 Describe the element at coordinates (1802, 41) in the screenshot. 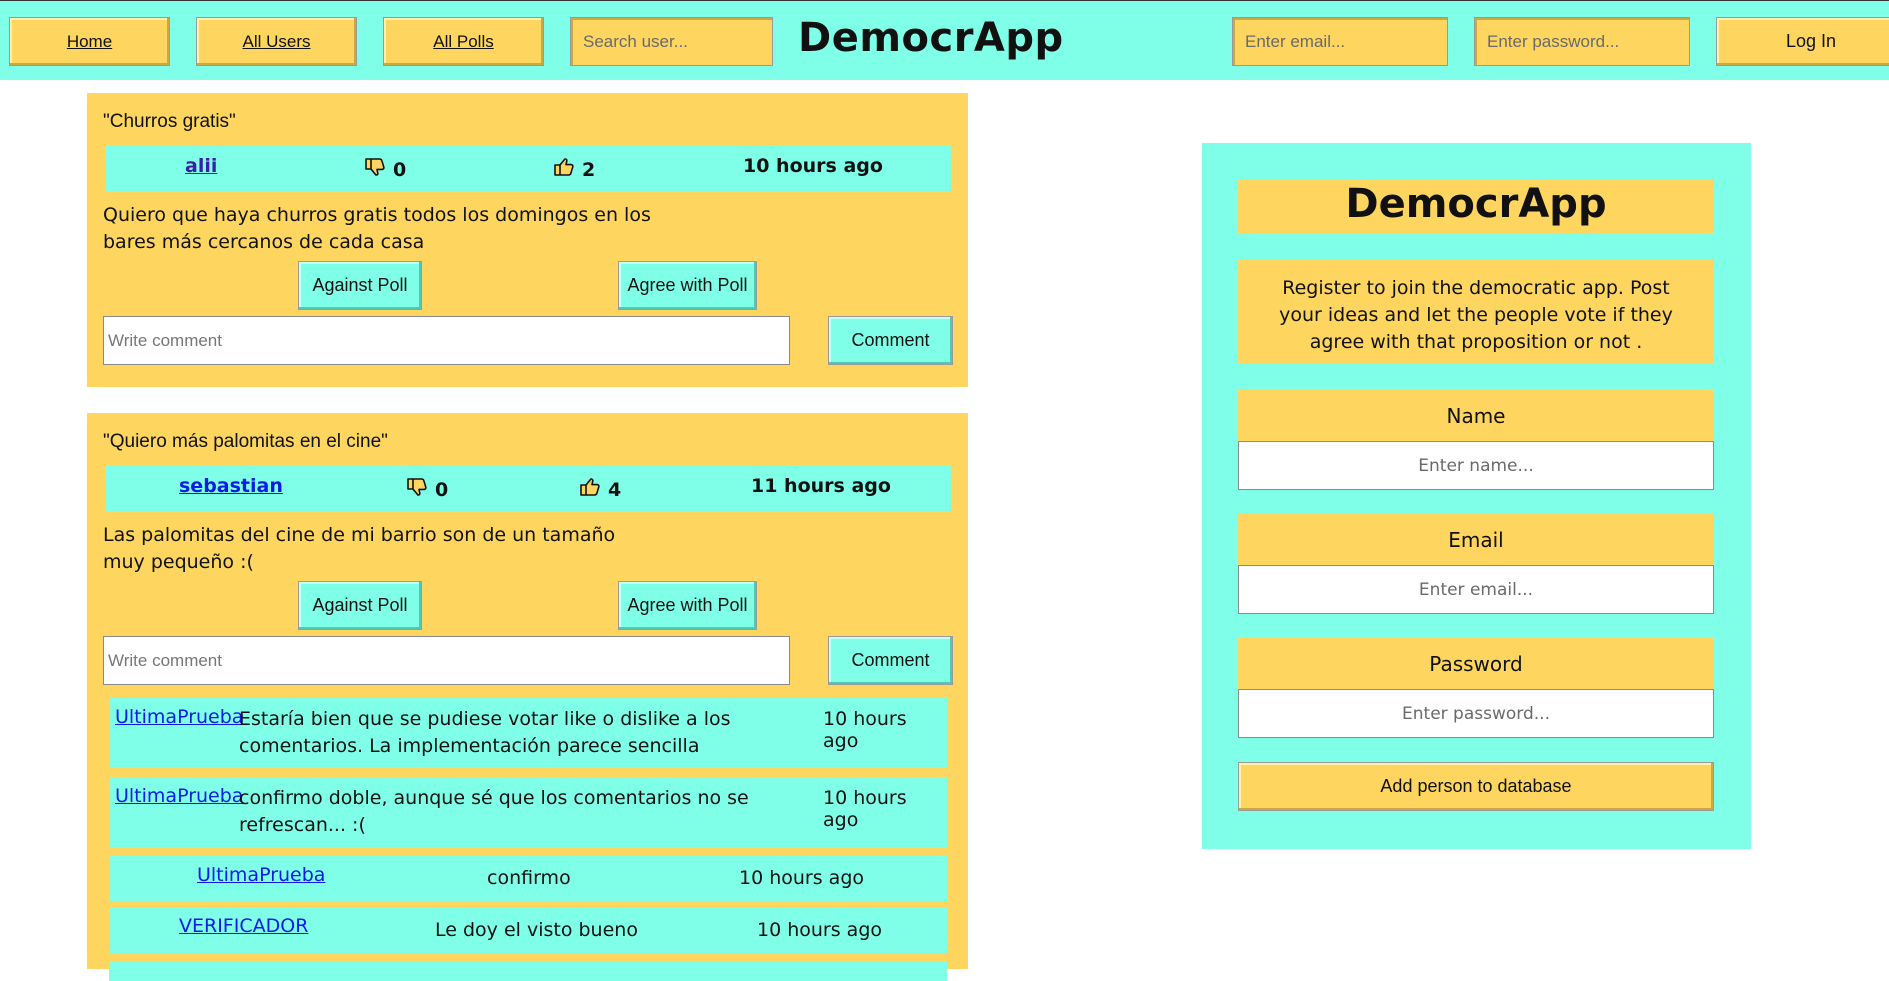

I see `login-button: Log In` at that location.